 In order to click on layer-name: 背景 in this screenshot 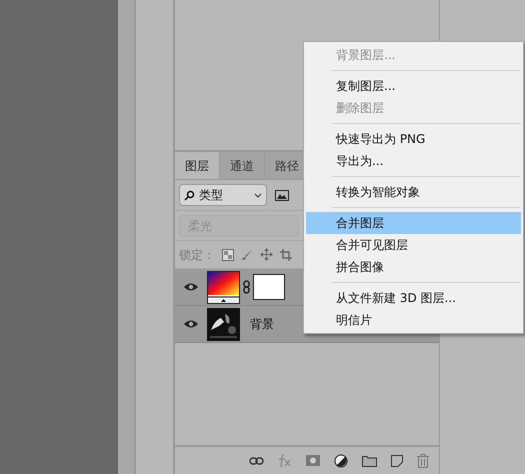, I will do `click(262, 324)`.